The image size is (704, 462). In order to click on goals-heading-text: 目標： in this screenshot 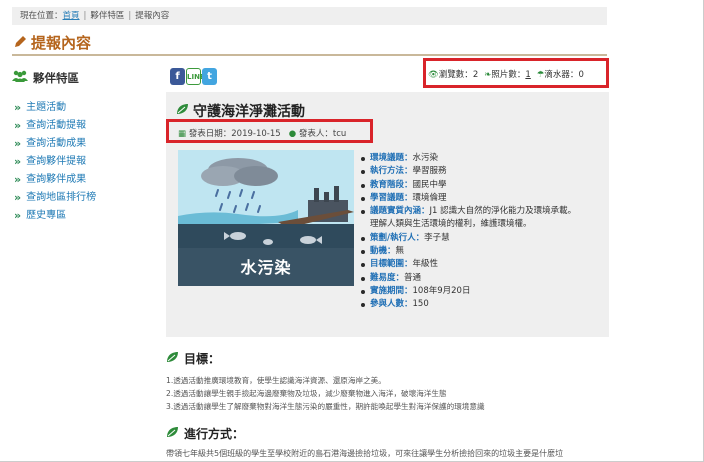, I will do `click(202, 359)`.